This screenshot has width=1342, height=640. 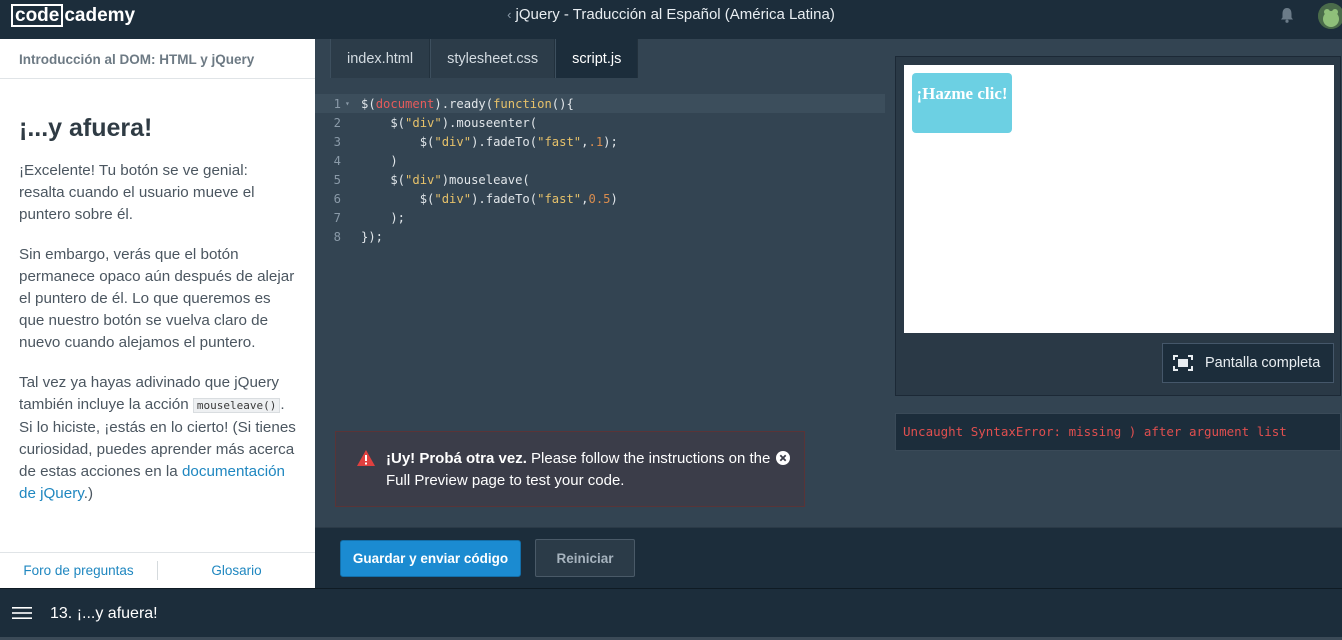 I want to click on line-number: 1, so click(x=337, y=103).